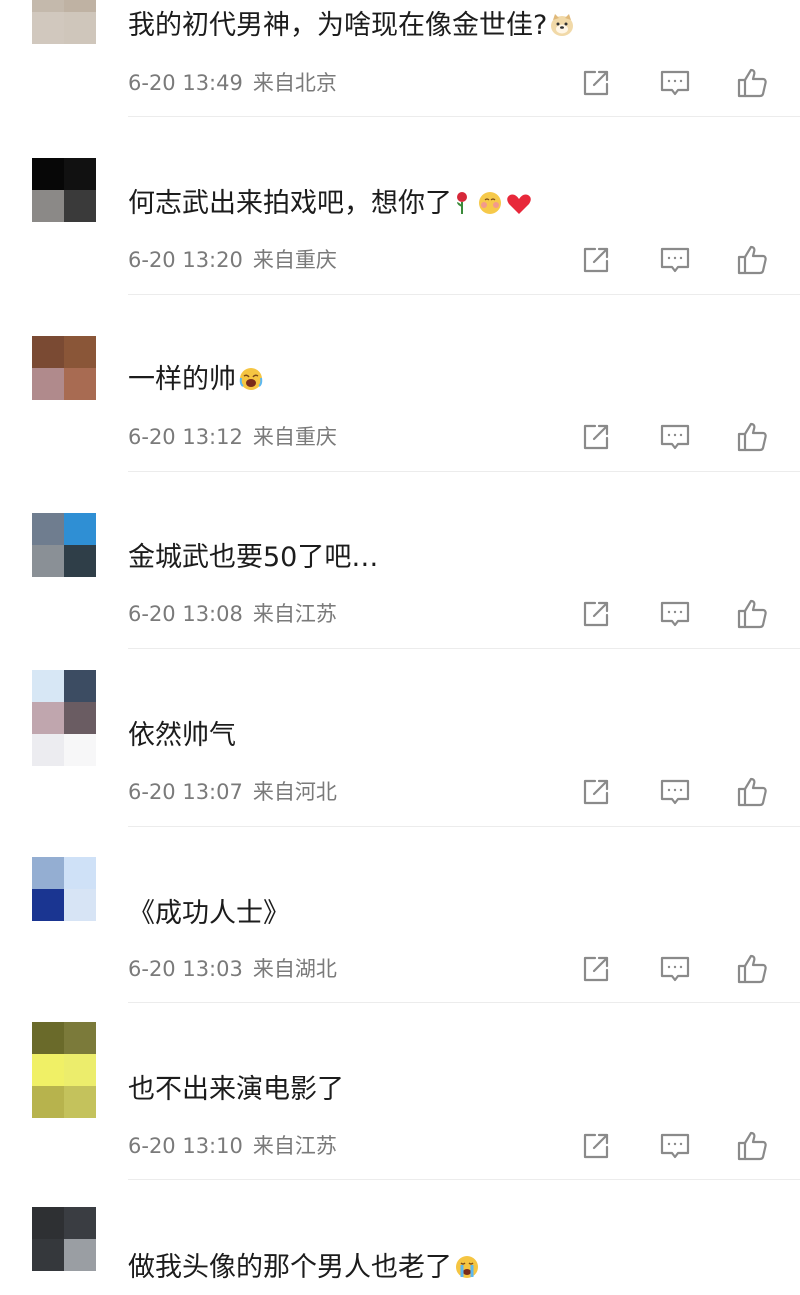 The height and width of the screenshot is (1295, 800). Describe the element at coordinates (185, 1146) in the screenshot. I see `comment-time: 6-20 13:10` at that location.